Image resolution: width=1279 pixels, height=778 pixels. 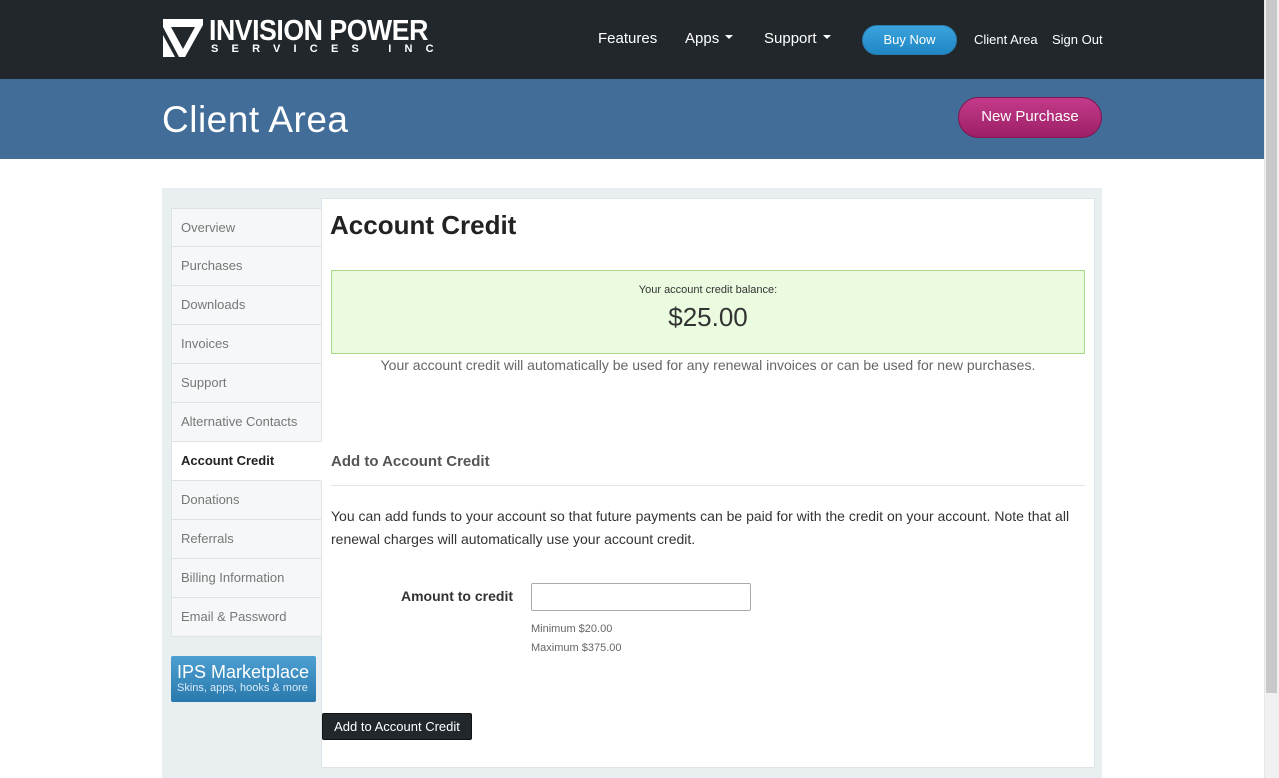 I want to click on maximum-hint: Maximum $375.00, so click(x=576, y=648).